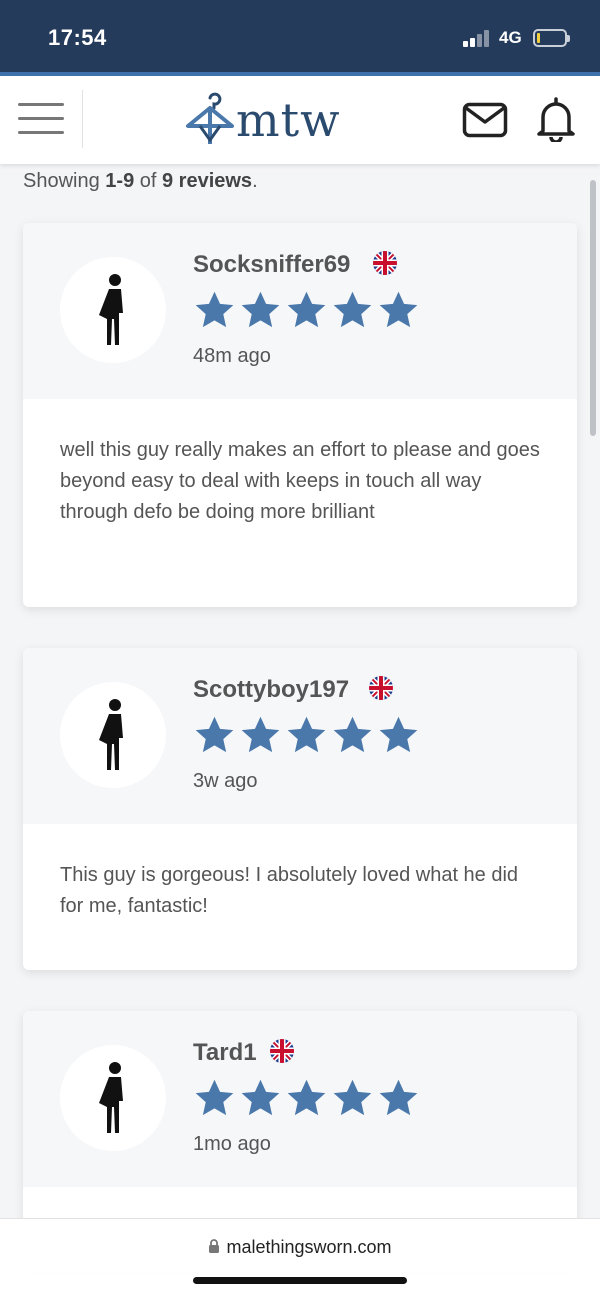 The image size is (600, 1298). What do you see at coordinates (120, 181) in the screenshot?
I see `review-range: 1-9` at bounding box center [120, 181].